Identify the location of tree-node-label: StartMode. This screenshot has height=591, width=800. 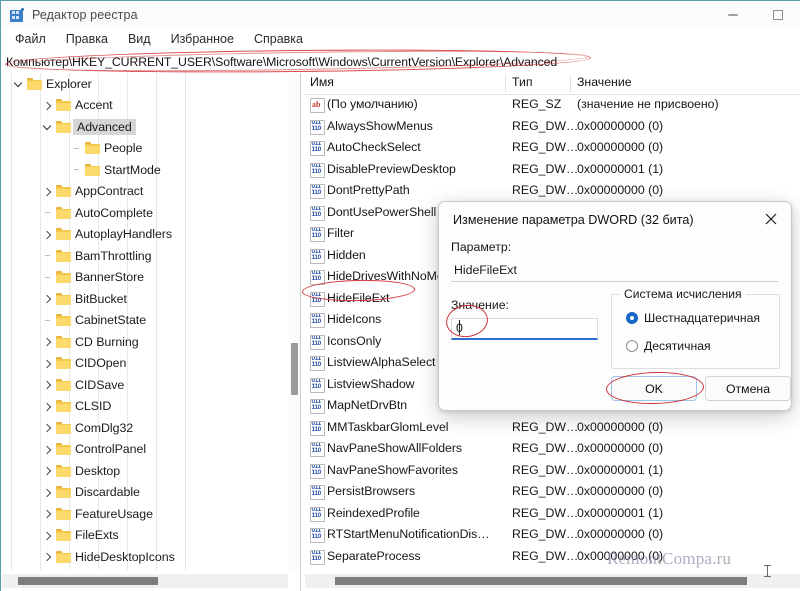
(132, 169).